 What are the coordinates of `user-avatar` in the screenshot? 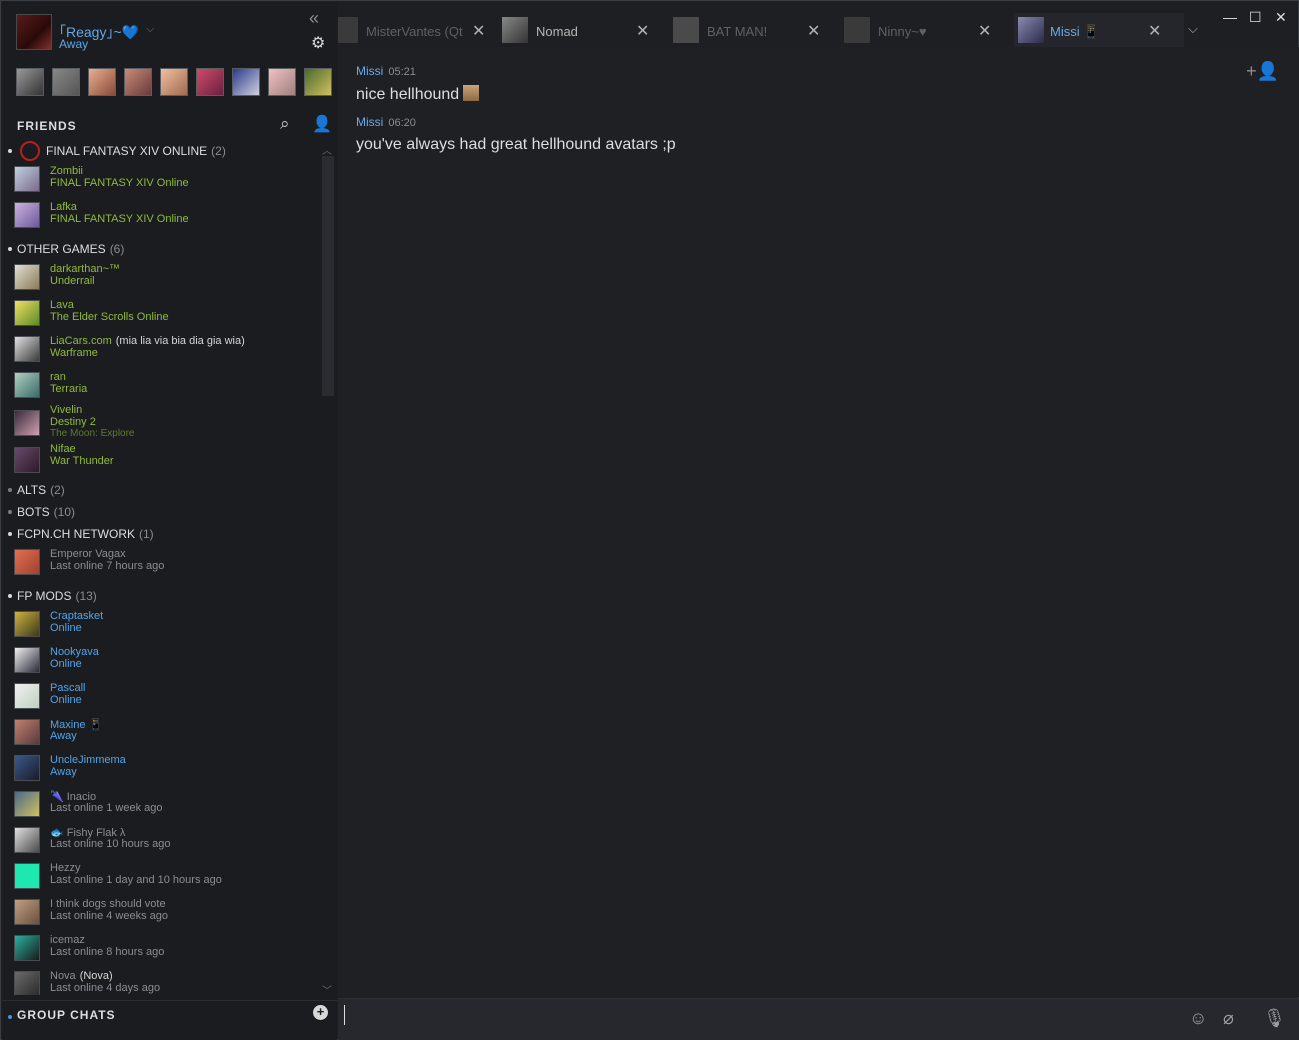 It's located at (34, 32).